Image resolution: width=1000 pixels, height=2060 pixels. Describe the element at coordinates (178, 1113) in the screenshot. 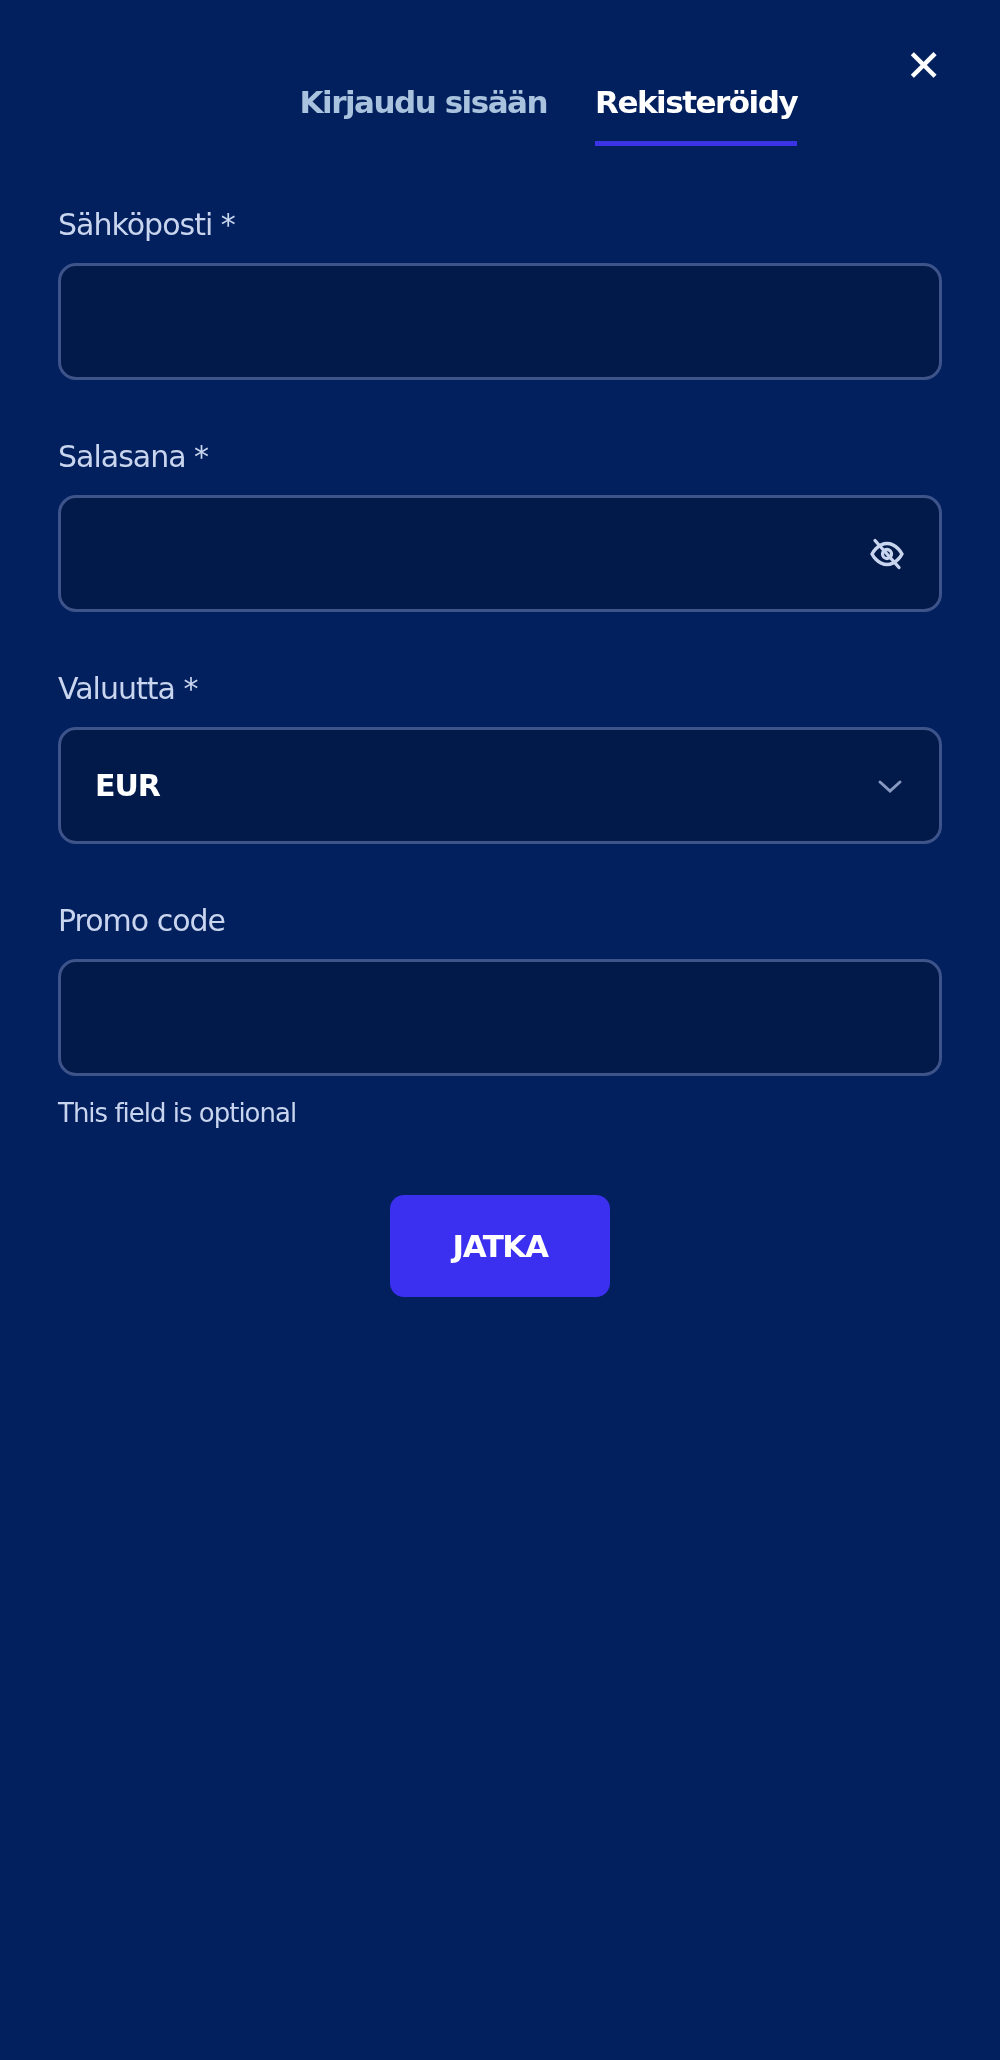

I see `hint-text: This field is optional` at that location.